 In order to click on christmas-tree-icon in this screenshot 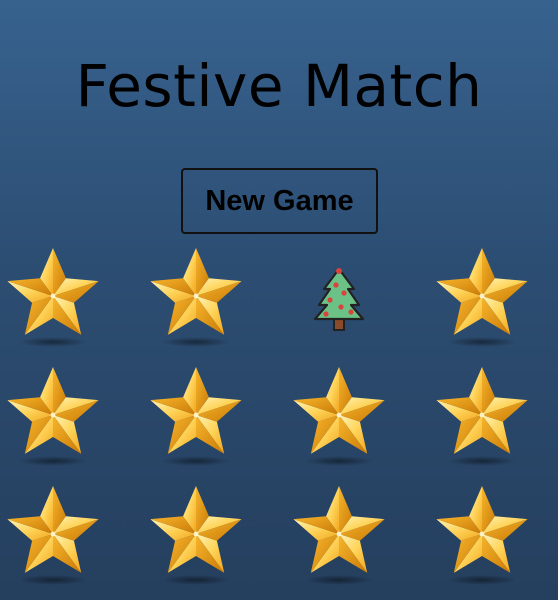, I will do `click(339, 298)`.